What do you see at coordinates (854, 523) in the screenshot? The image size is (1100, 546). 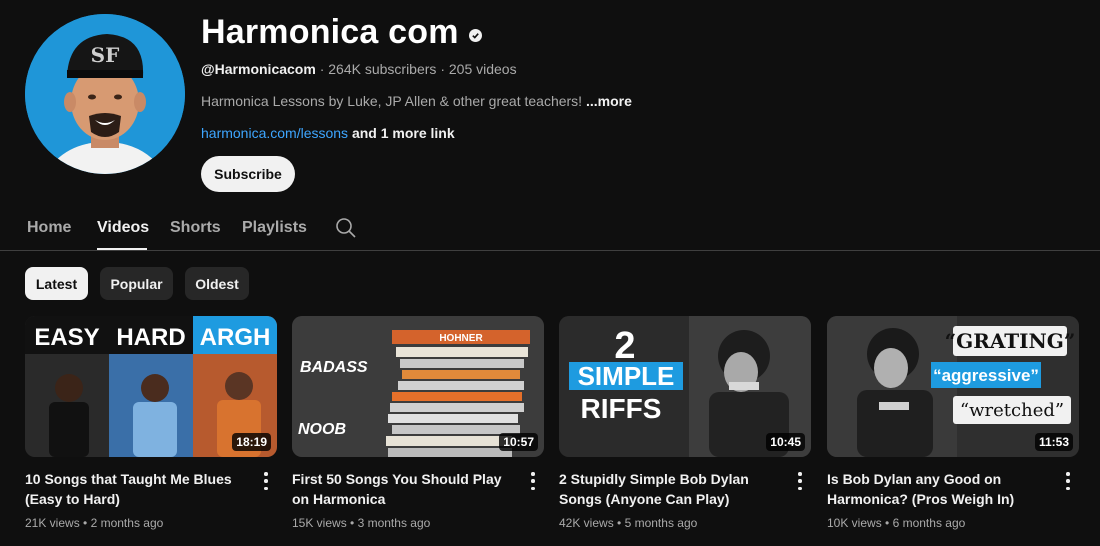 I see `view-count: 10K views` at bounding box center [854, 523].